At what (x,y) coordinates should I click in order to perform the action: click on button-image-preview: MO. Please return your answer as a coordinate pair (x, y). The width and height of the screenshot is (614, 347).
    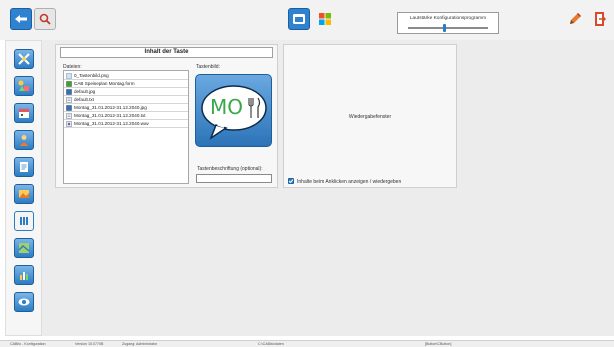
    Looking at the image, I should click on (233, 110).